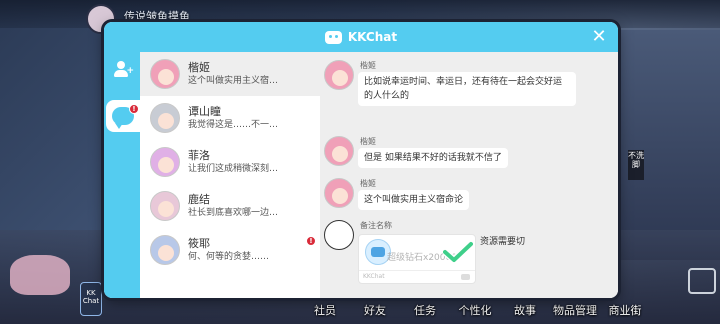 This screenshot has width=720, height=324. What do you see at coordinates (40, 275) in the screenshot?
I see `background-bunny-plush` at bounding box center [40, 275].